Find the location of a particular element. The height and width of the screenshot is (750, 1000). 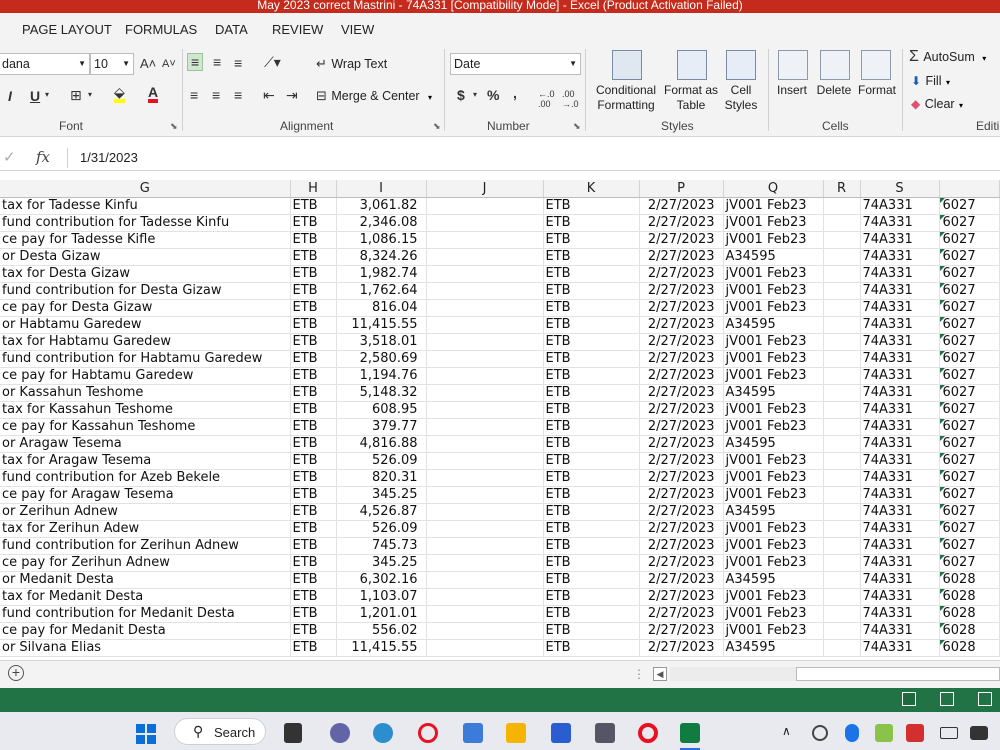

cell: tax for Medanit Desta is located at coordinates (145, 597).